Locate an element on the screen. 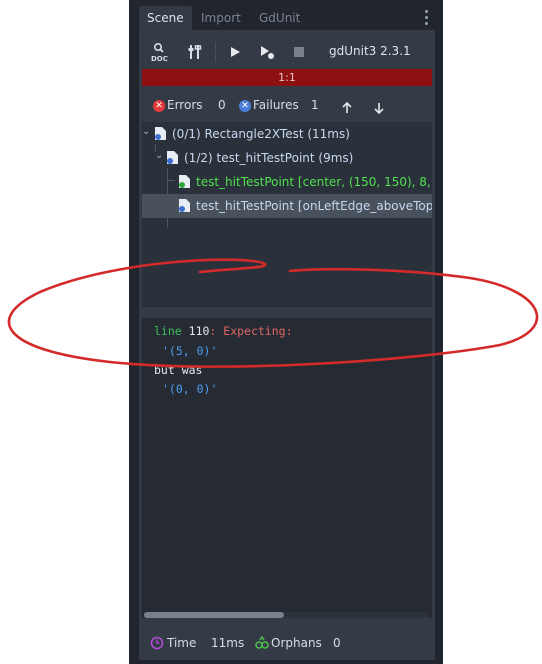  failure-icon: ✕ is located at coordinates (245, 106).